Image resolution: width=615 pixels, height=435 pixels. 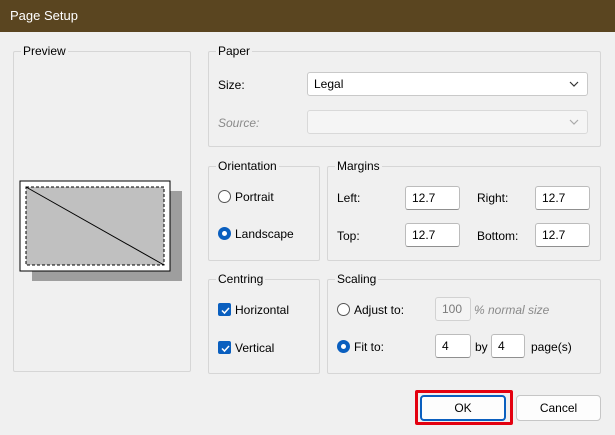 What do you see at coordinates (481, 347) in the screenshot?
I see `by-label: by` at bounding box center [481, 347].